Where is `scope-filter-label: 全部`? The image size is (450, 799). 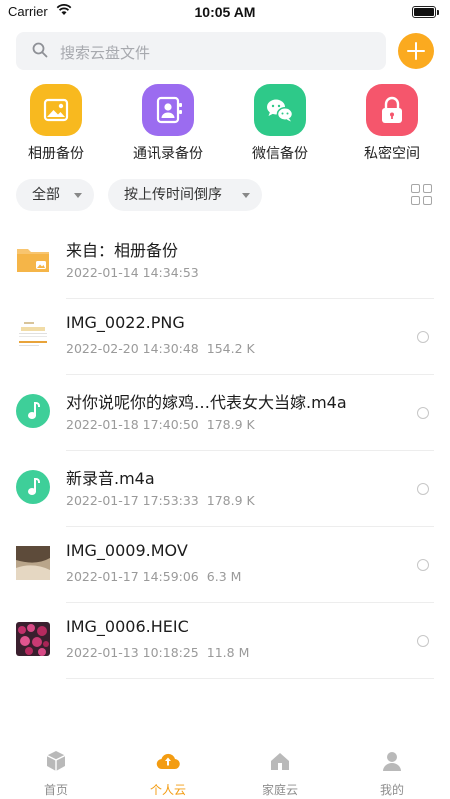
scope-filter-label: 全部 is located at coordinates (46, 195).